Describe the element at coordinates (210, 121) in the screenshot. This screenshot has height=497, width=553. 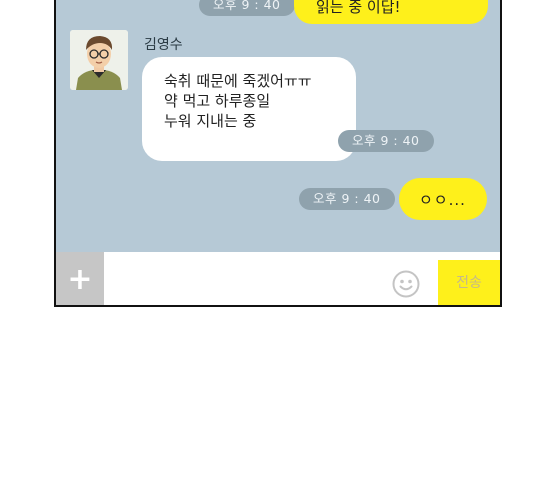
I see `message-line: 누워 지내는 중` at that location.